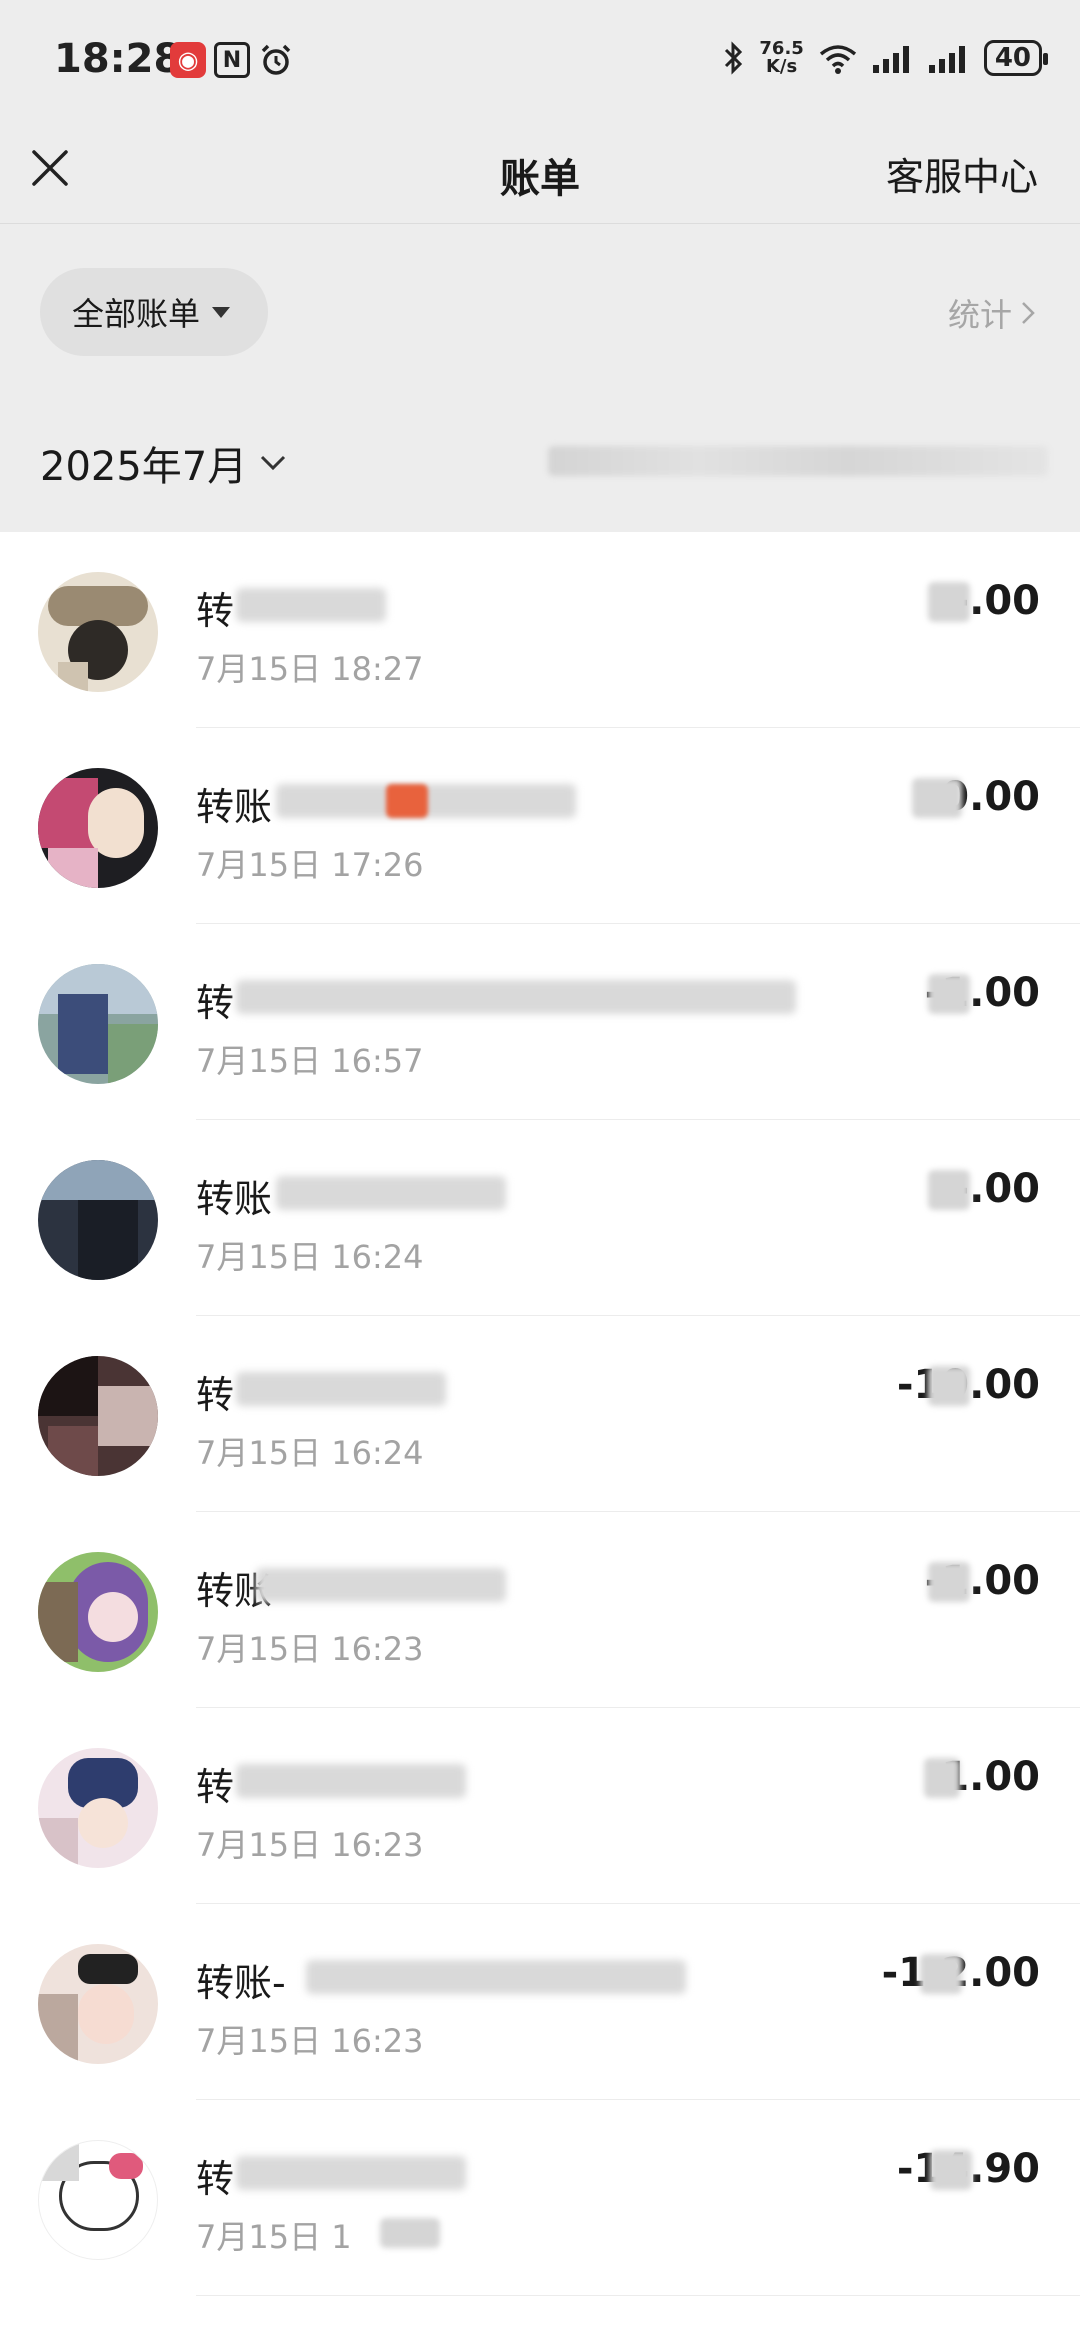  Describe the element at coordinates (540, 1806) in the screenshot. I see `transaction-row: 转 7月15日 16:23 1.00` at that location.